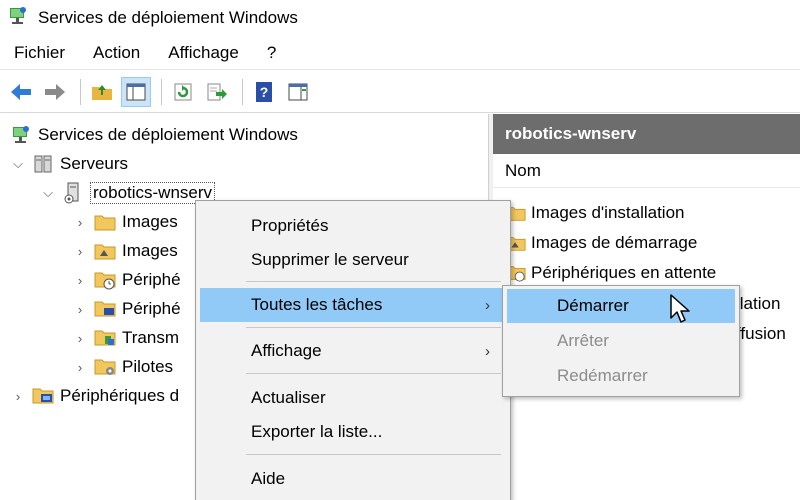 The height and width of the screenshot is (500, 800). I want to click on menu-fichier: Fichier, so click(39, 53).